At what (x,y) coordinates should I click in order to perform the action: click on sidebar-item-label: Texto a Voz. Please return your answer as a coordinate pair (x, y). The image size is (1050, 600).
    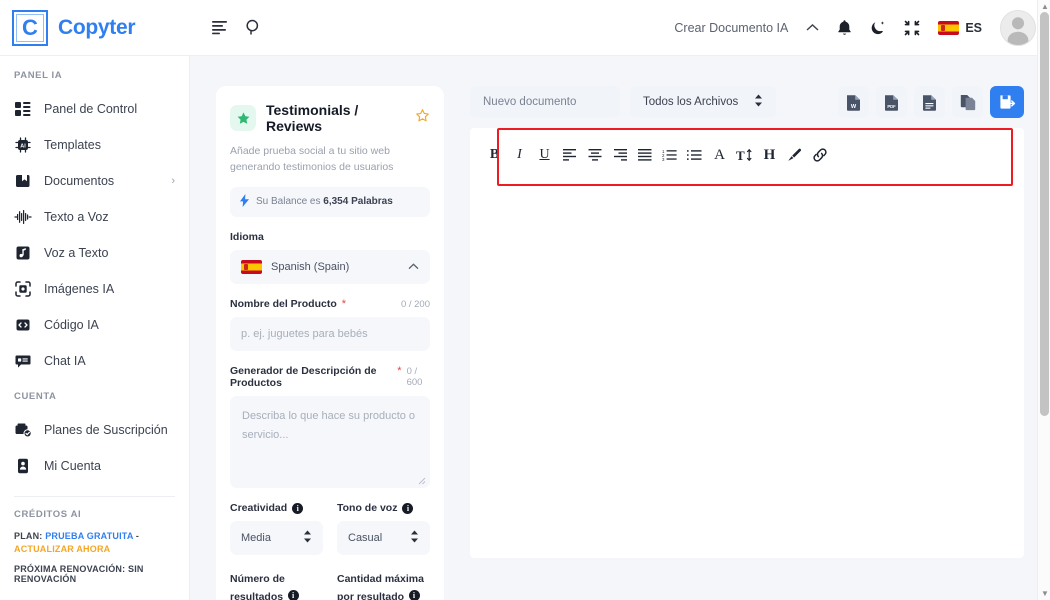
    Looking at the image, I should click on (76, 217).